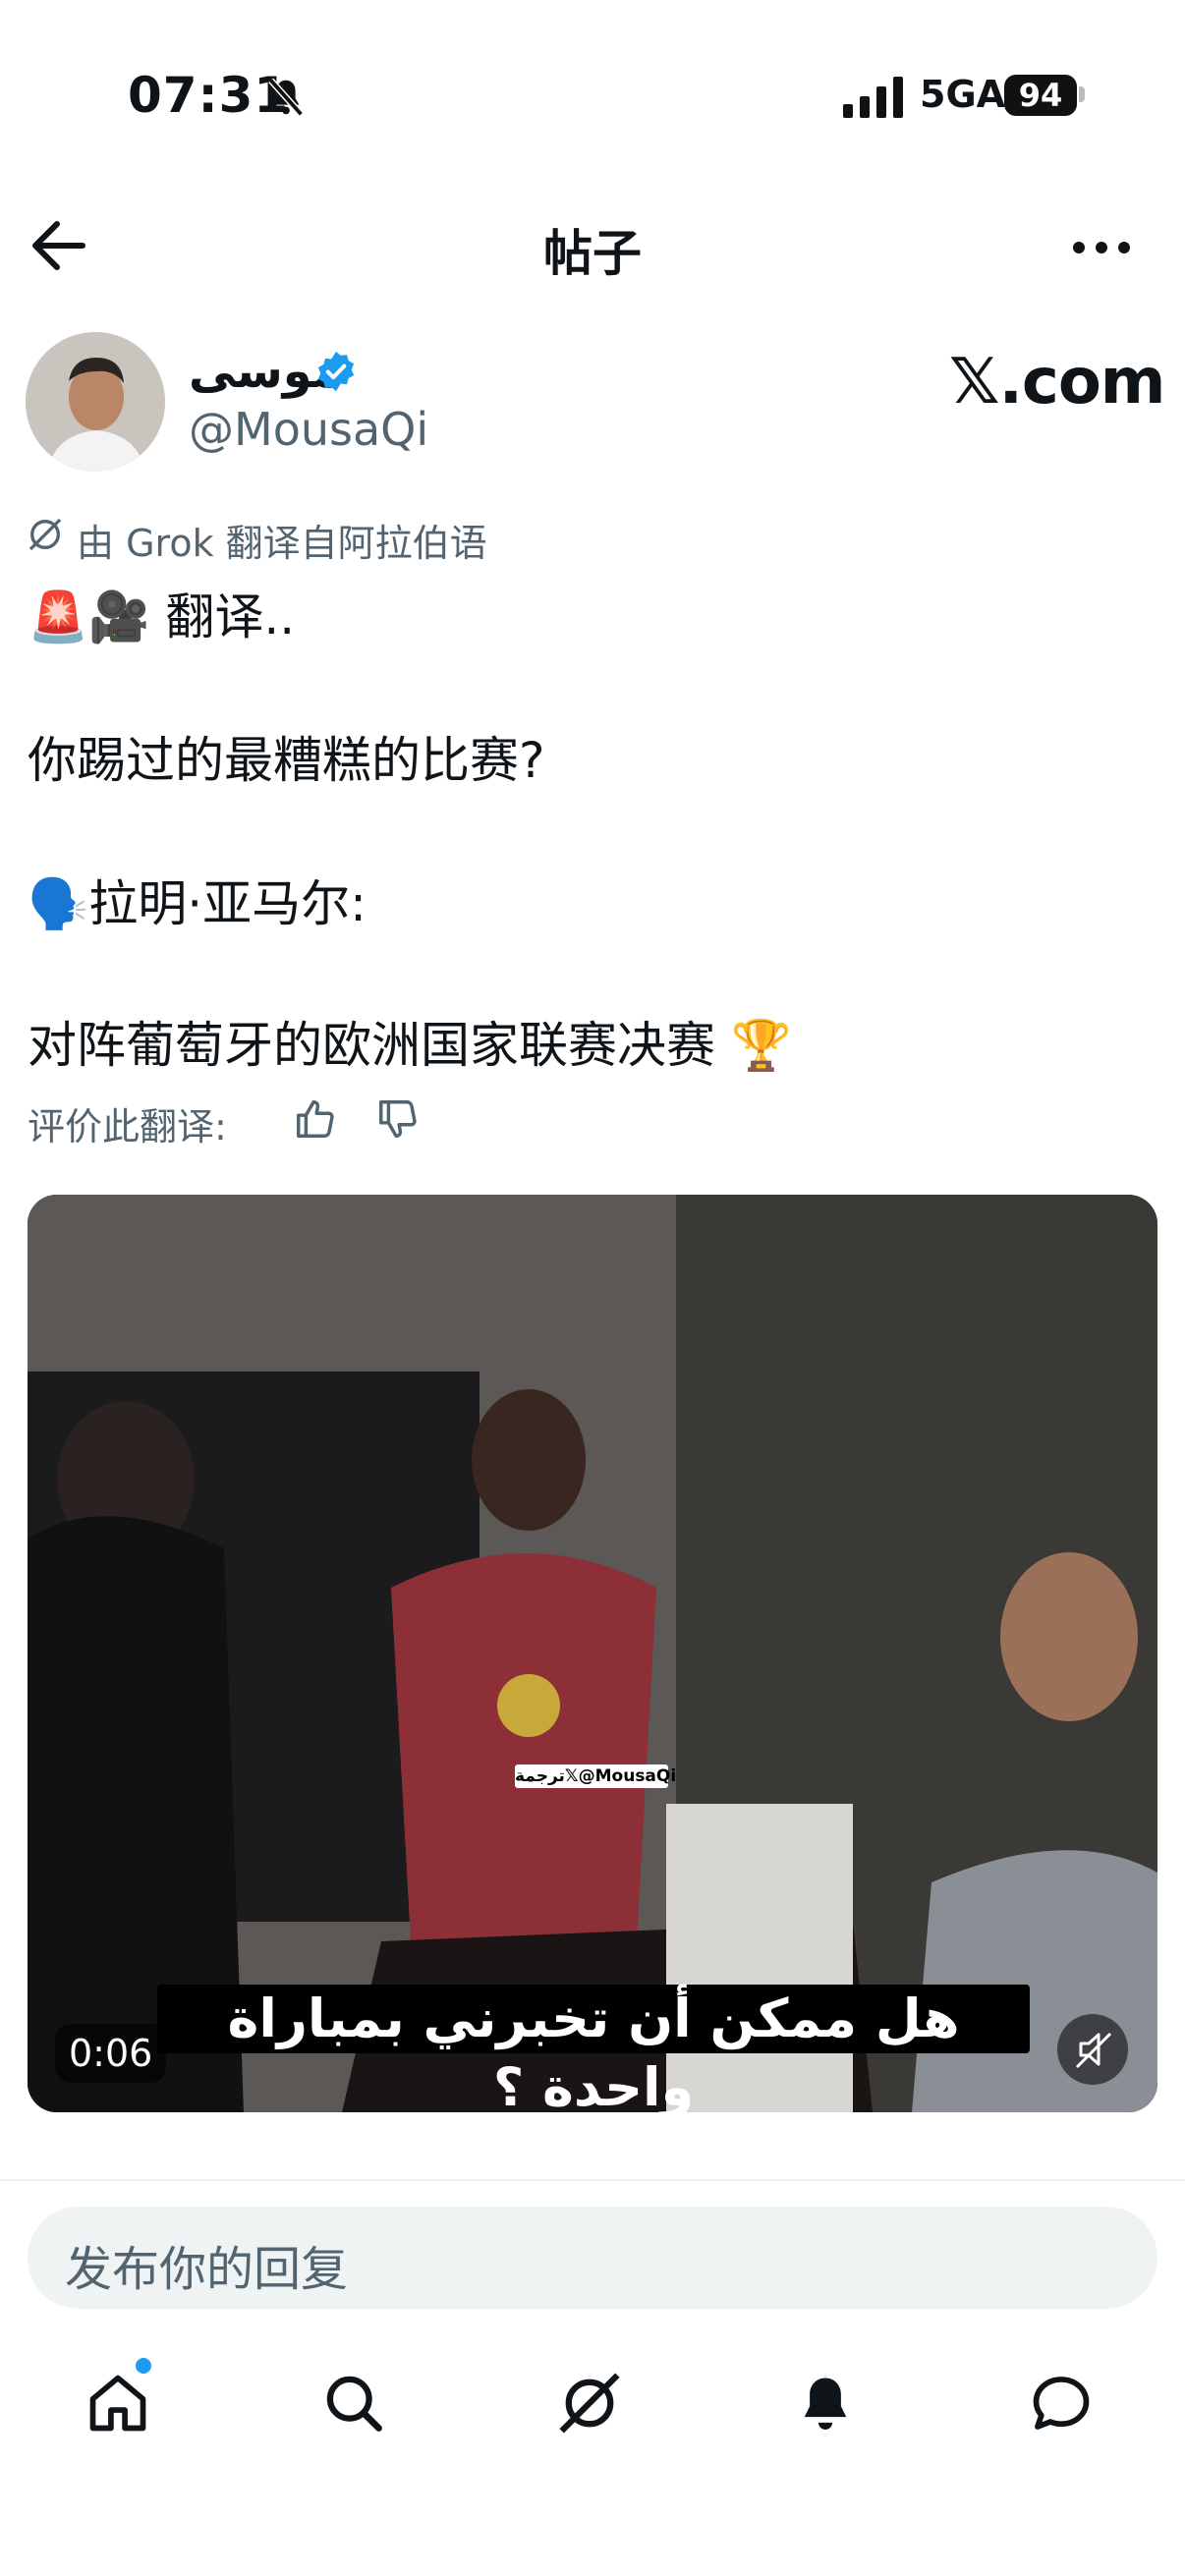 The image size is (1185, 2576). Describe the element at coordinates (96, 402) in the screenshot. I see `avatar` at that location.